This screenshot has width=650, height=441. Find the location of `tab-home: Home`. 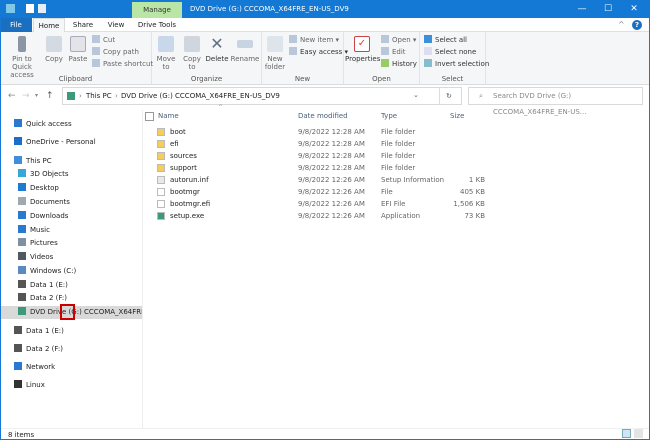

tab-home: Home is located at coordinates (49, 25).